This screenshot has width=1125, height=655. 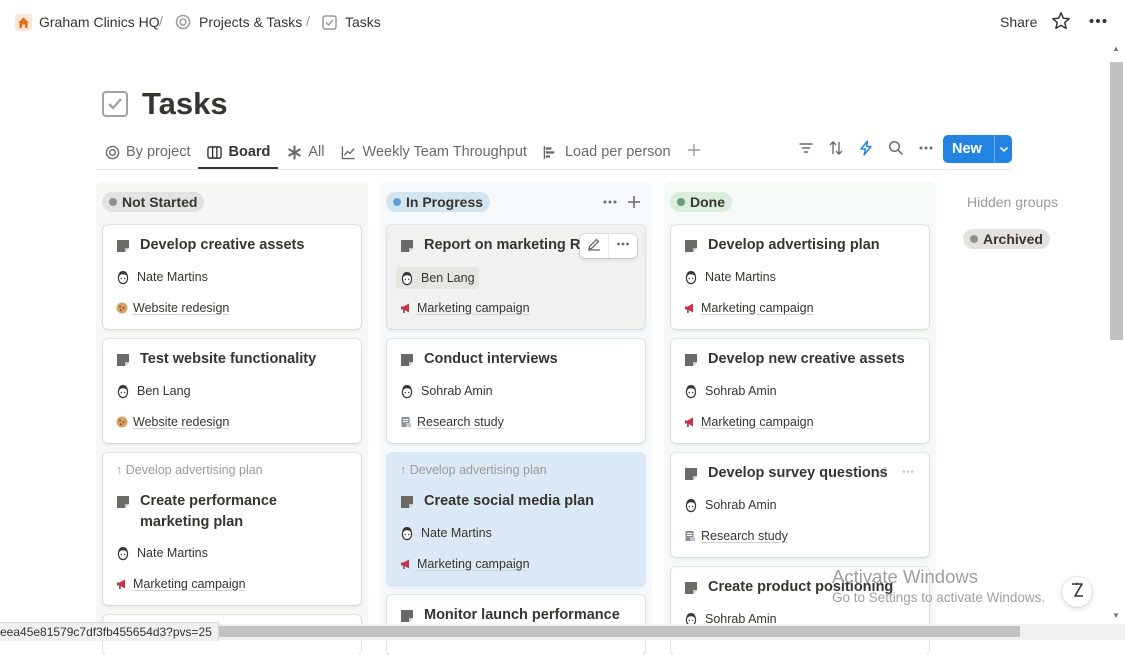 What do you see at coordinates (1061, 22) in the screenshot?
I see `favorite-button` at bounding box center [1061, 22].